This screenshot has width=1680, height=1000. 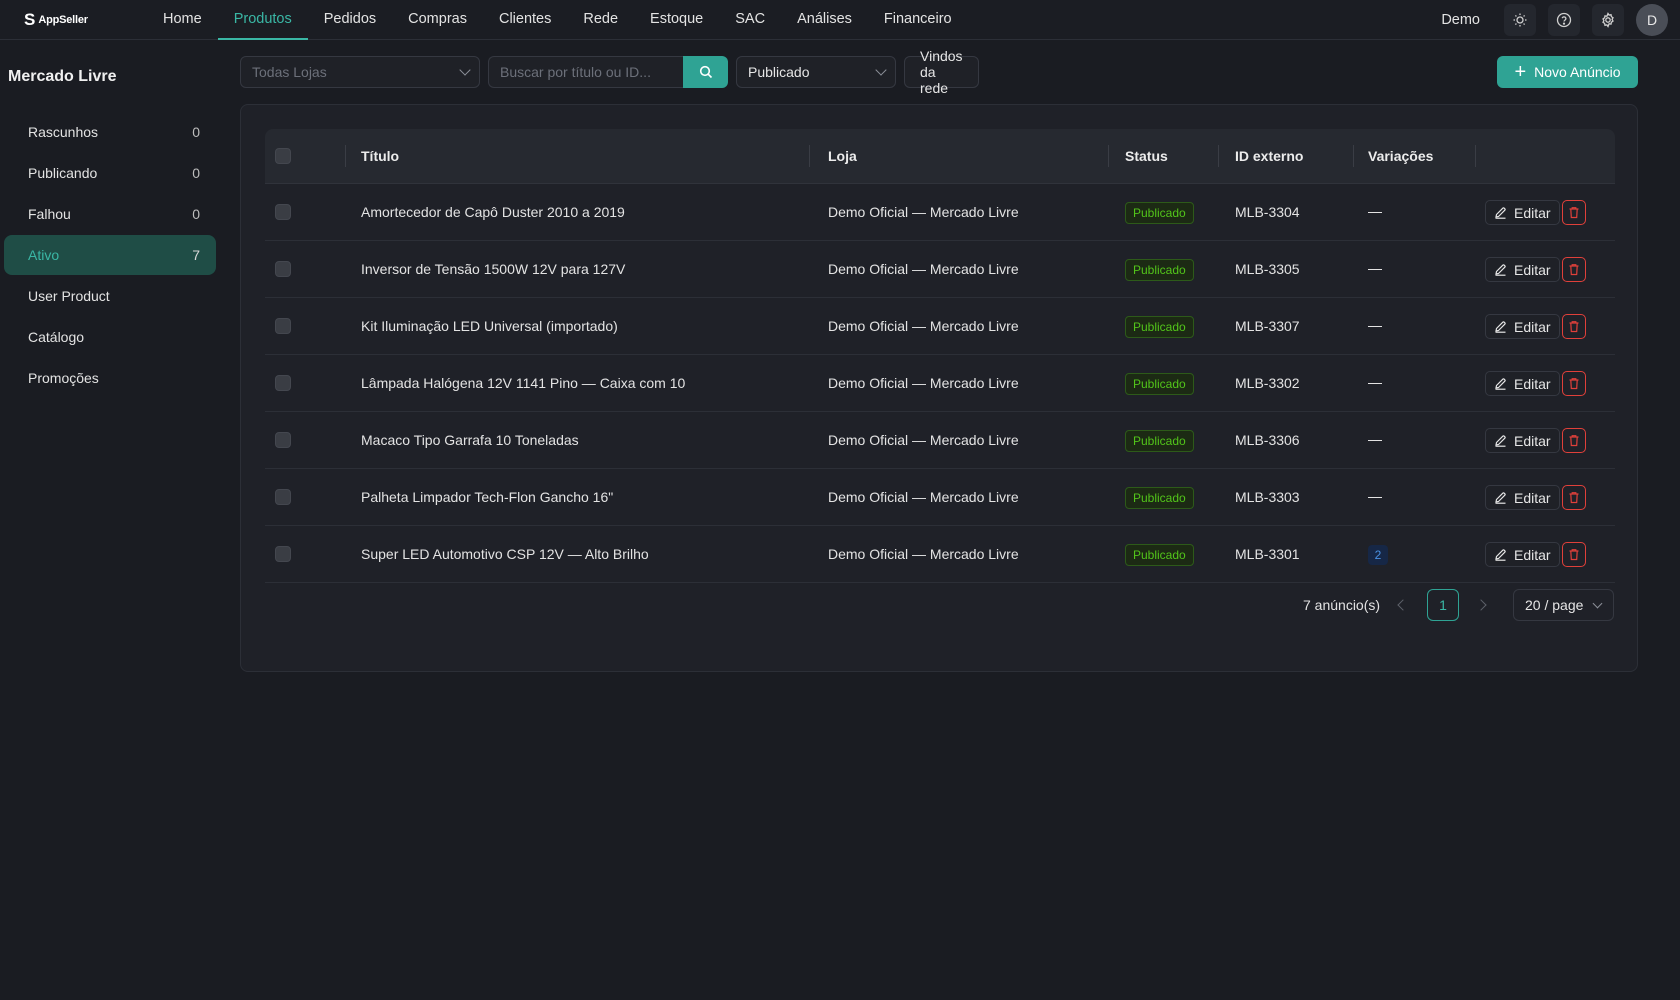 I want to click on header-title: Título, so click(x=380, y=156).